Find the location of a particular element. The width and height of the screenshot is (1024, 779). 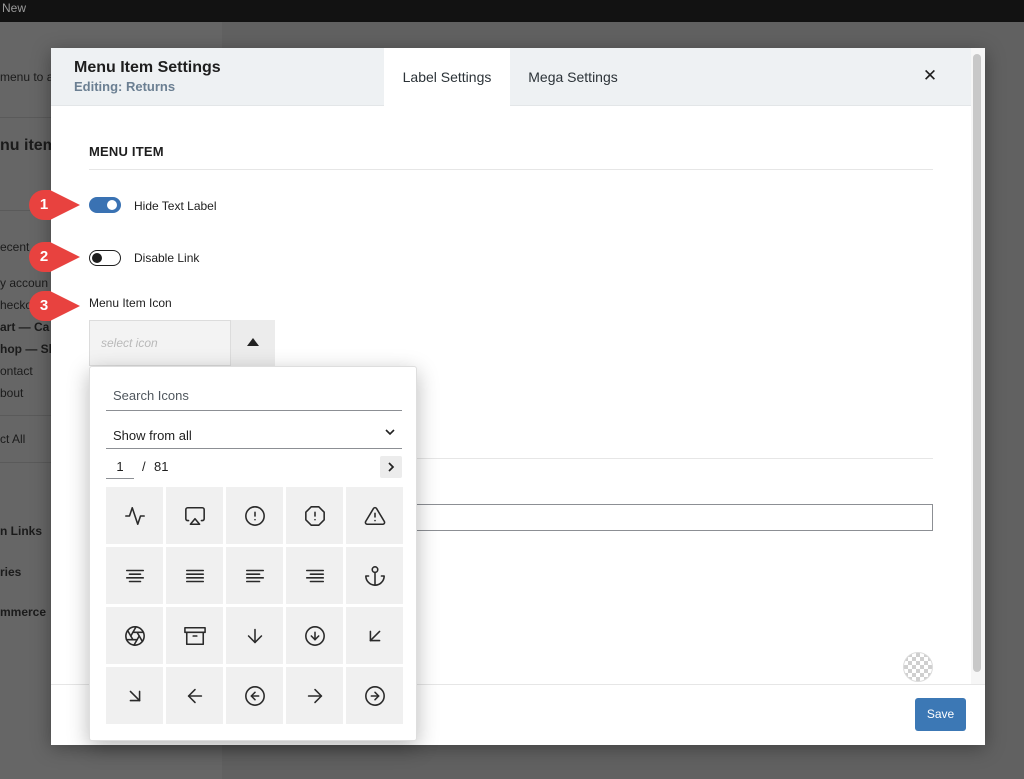

icon-select-toggle-button is located at coordinates (252, 343).